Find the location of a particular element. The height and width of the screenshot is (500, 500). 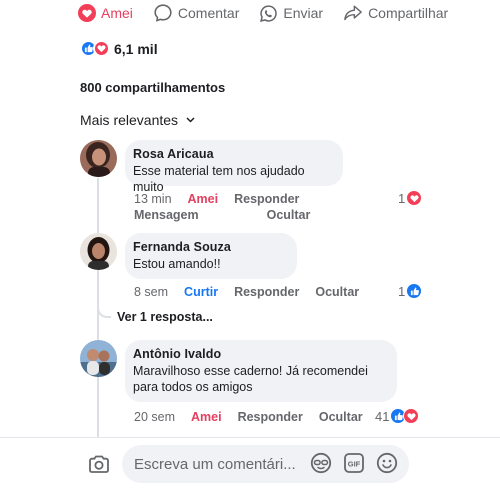

comment-author: Rosa Aricaua is located at coordinates (232, 154).